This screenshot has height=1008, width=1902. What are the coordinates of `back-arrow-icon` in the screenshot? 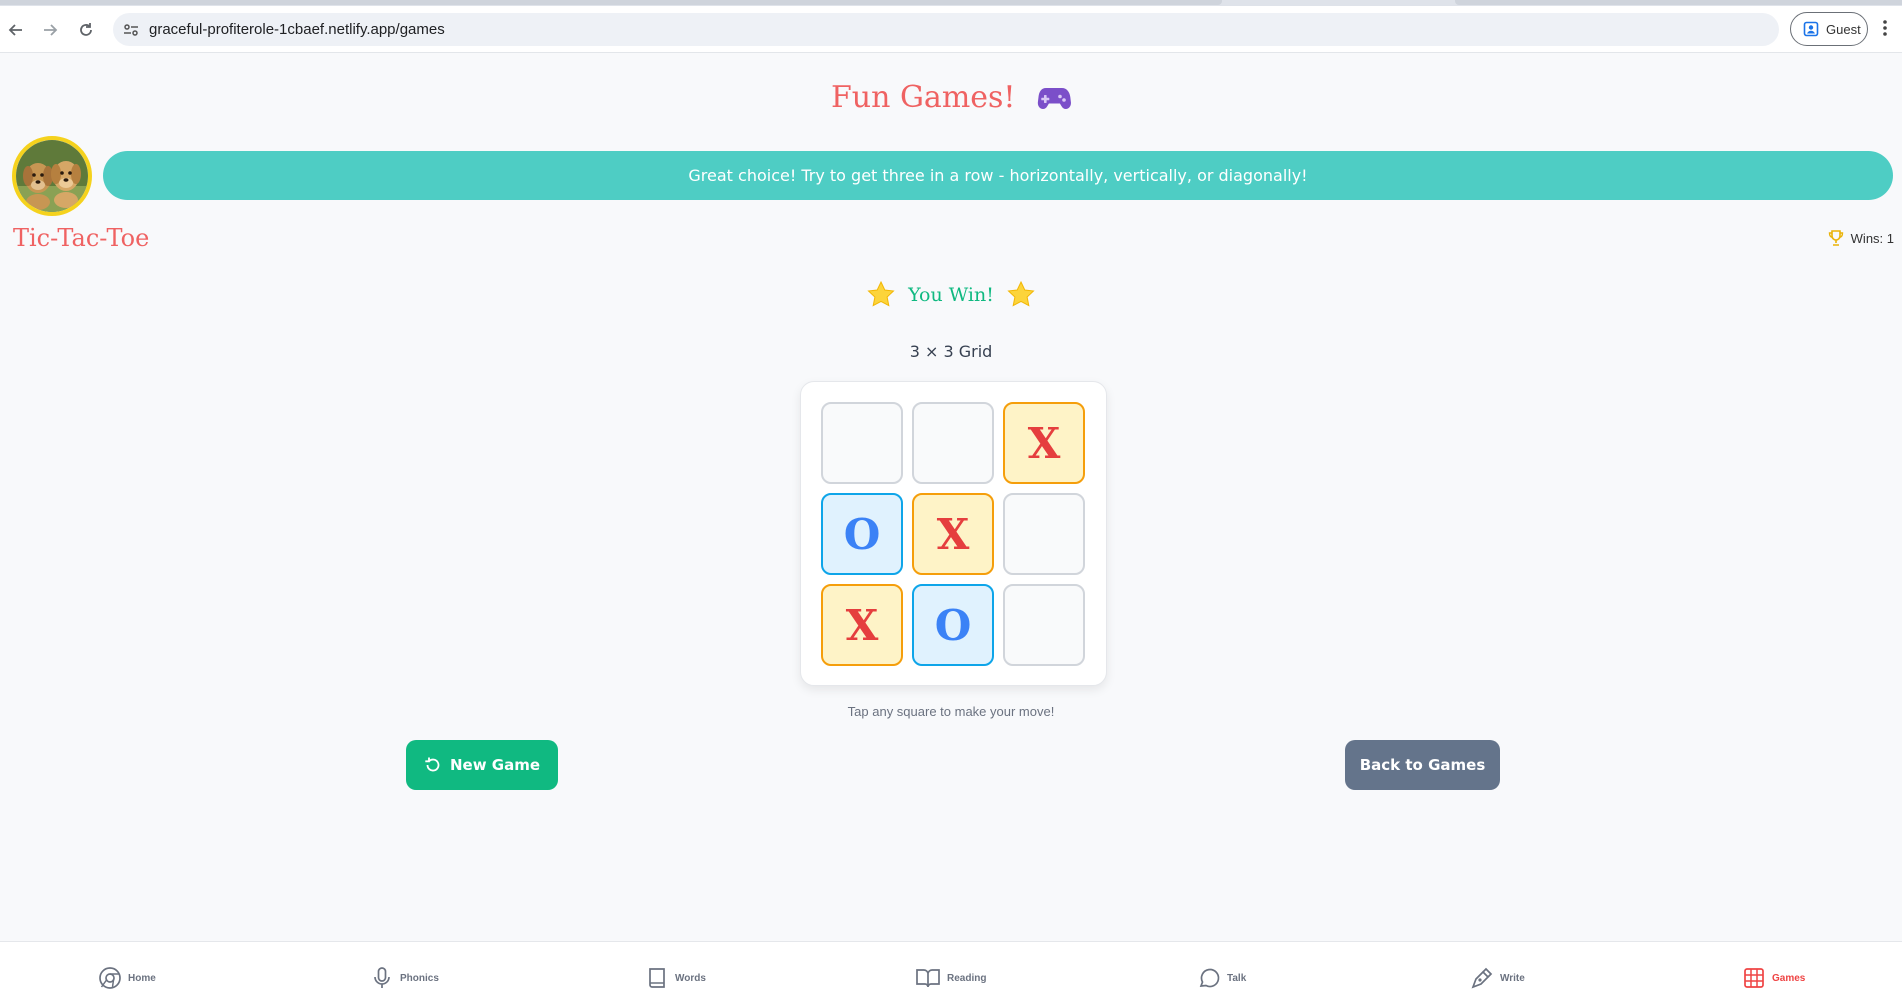 It's located at (16, 30).